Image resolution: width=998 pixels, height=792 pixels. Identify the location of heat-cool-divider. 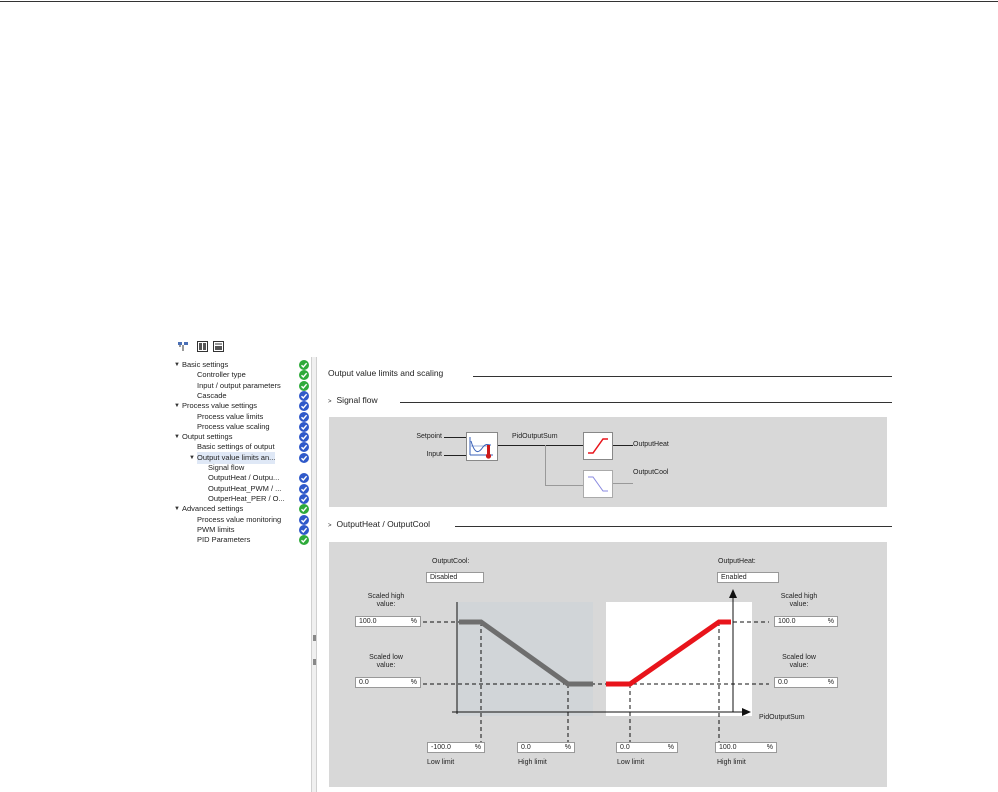
(673, 526).